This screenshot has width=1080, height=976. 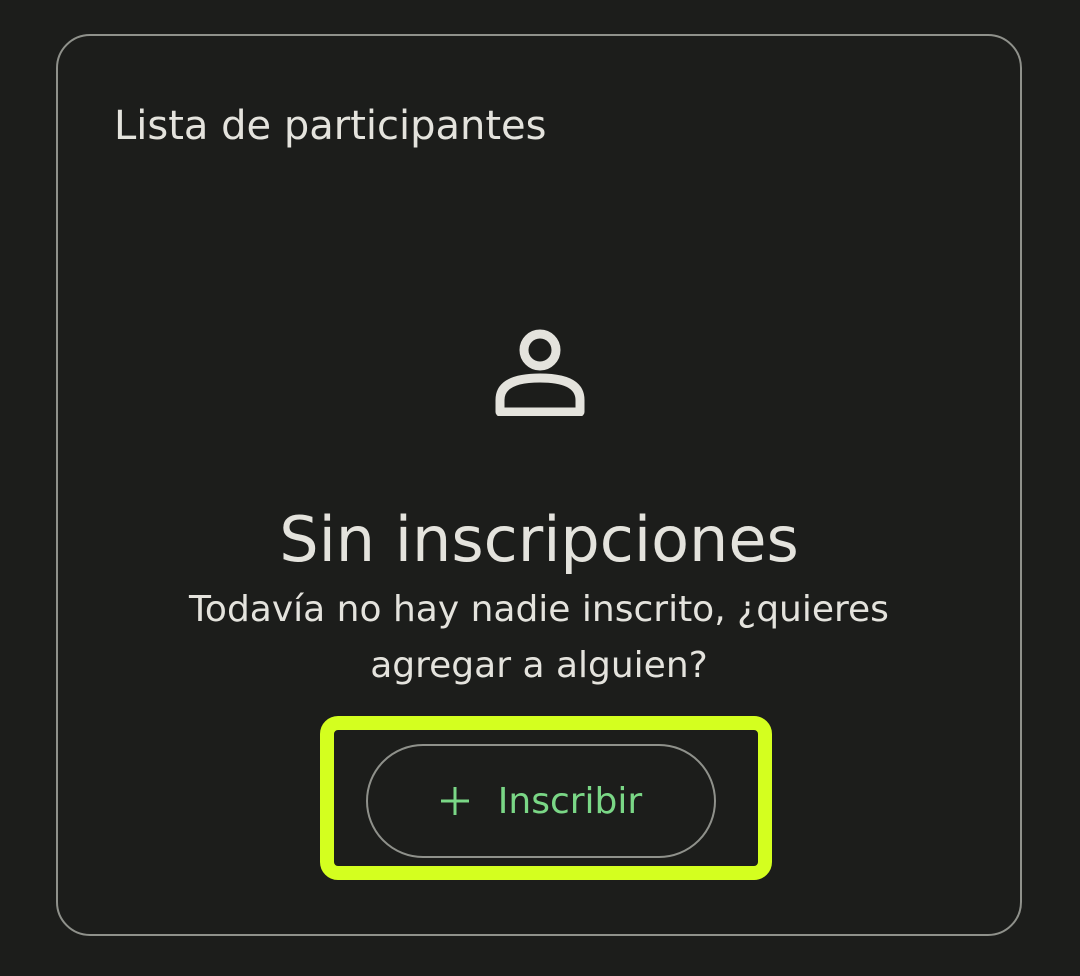 What do you see at coordinates (570, 801) in the screenshot?
I see `enroll-button-label: Inscribir` at bounding box center [570, 801].